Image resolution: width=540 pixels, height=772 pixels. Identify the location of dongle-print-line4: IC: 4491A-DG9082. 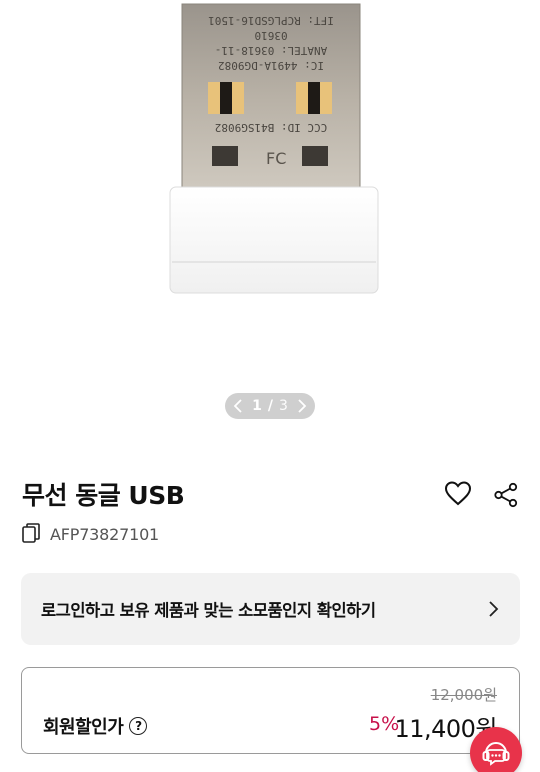
(271, 65).